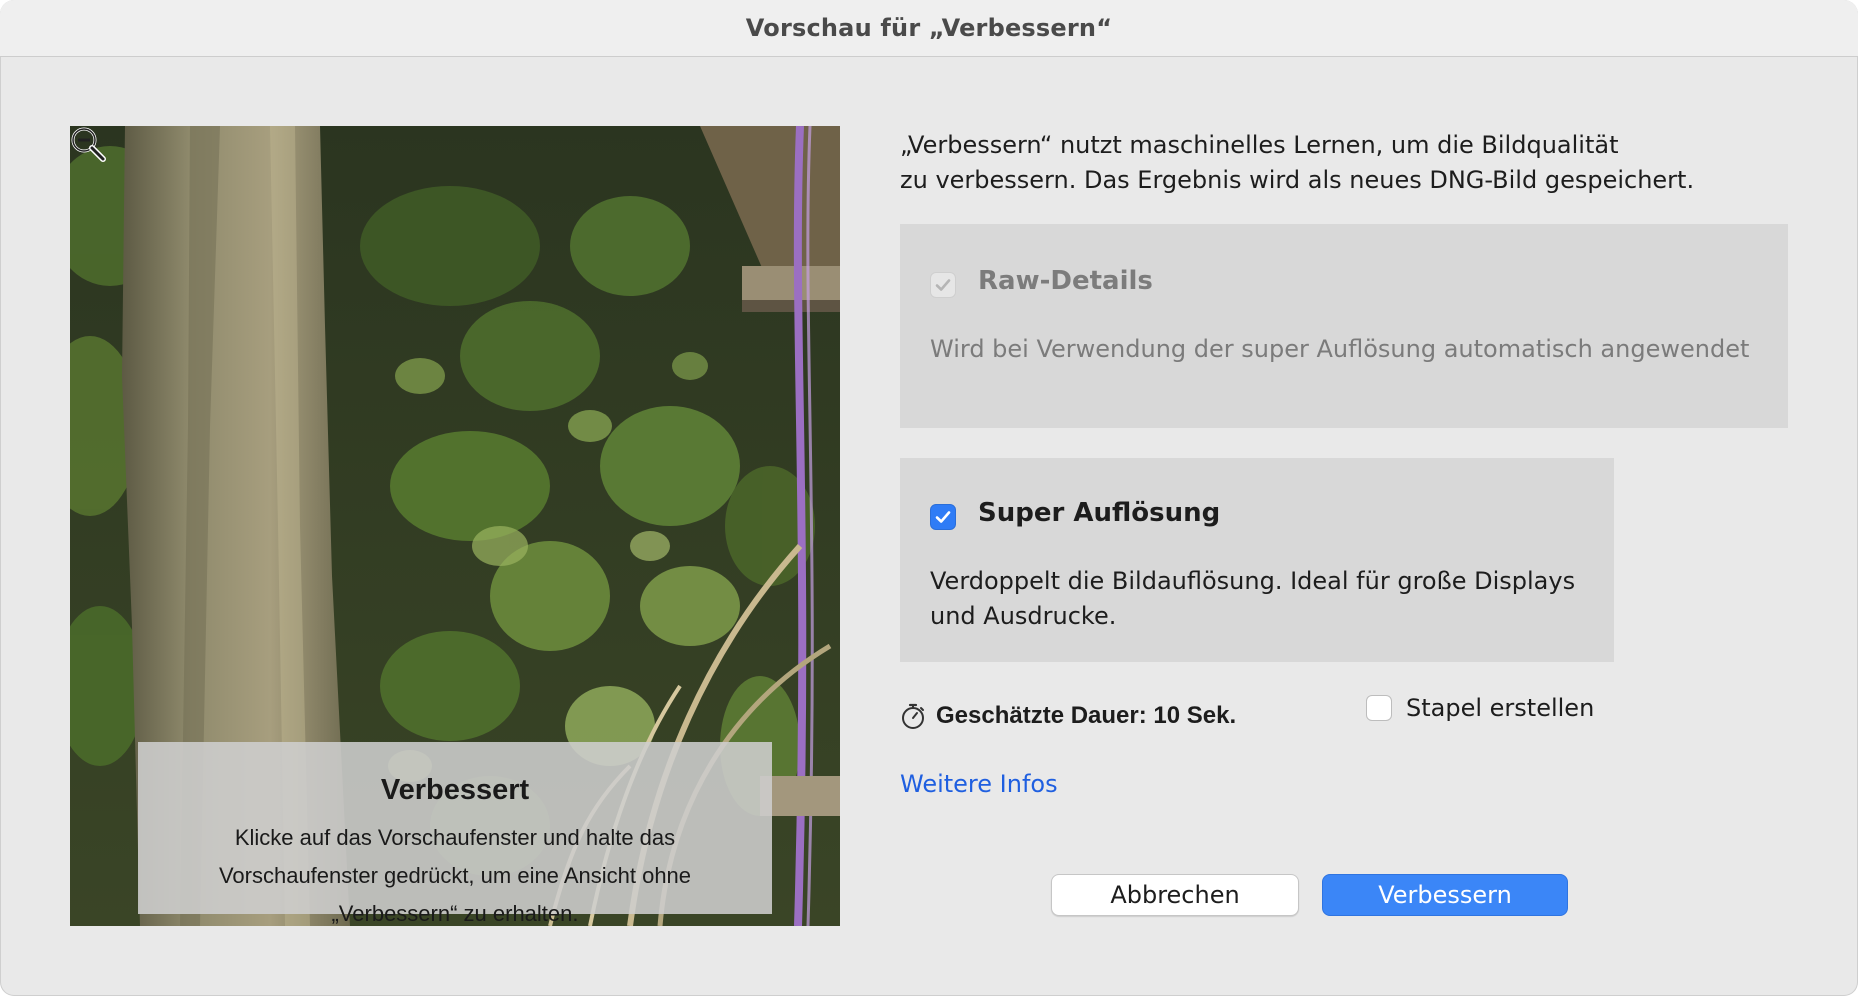 The height and width of the screenshot is (996, 1858). I want to click on duration-text: Geschätzte Dauer: 10 Sek., so click(1086, 715).